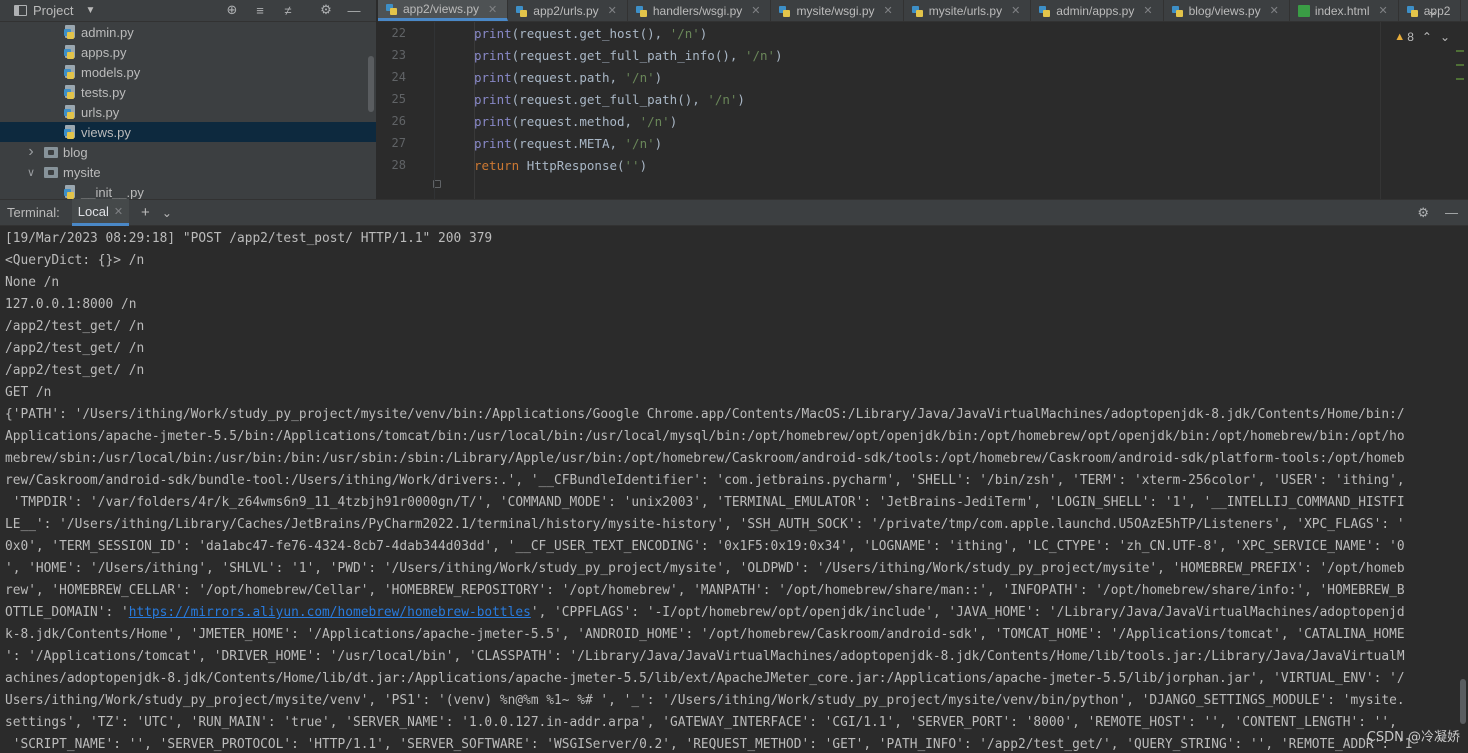 Image resolution: width=1468 pixels, height=753 pixels. Describe the element at coordinates (82, 172) in the screenshot. I see `tree-item-label: mysite` at that location.